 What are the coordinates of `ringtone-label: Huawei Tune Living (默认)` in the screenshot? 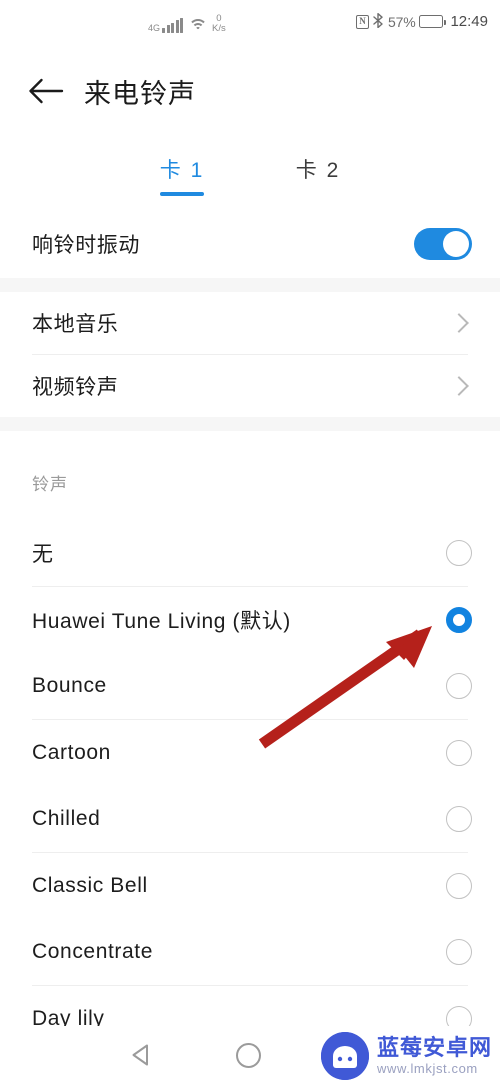 It's located at (161, 621).